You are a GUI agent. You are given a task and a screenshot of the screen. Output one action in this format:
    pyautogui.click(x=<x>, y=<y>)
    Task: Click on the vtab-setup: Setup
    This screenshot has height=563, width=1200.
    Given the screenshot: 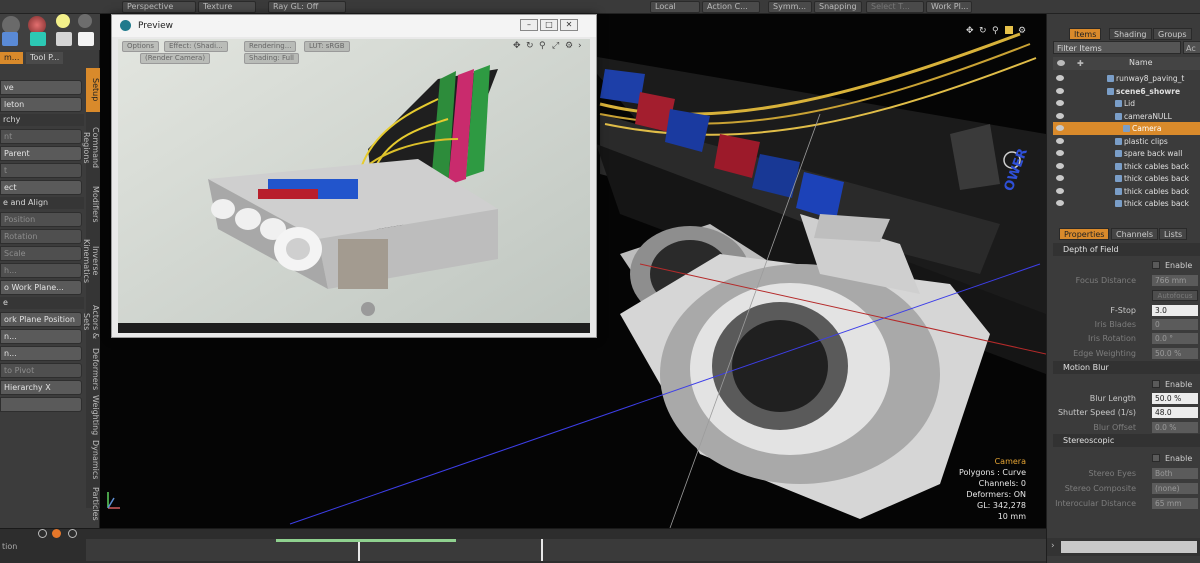 What is the action you would take?
    pyautogui.click(x=93, y=90)
    